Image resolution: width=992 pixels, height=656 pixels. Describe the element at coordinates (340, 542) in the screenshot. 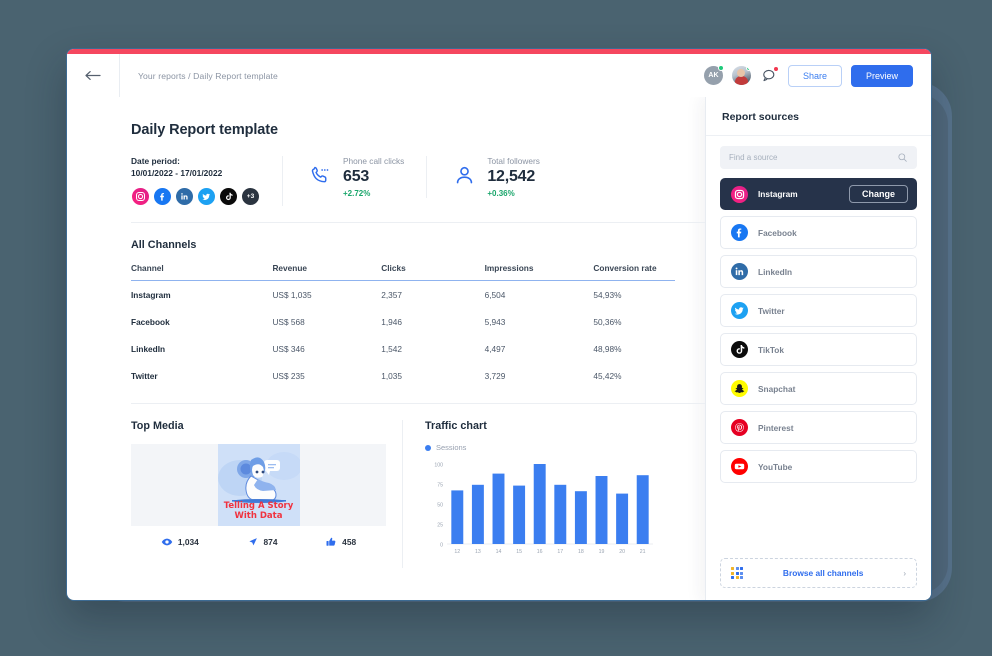

I see `media-stat-likes: 458` at that location.